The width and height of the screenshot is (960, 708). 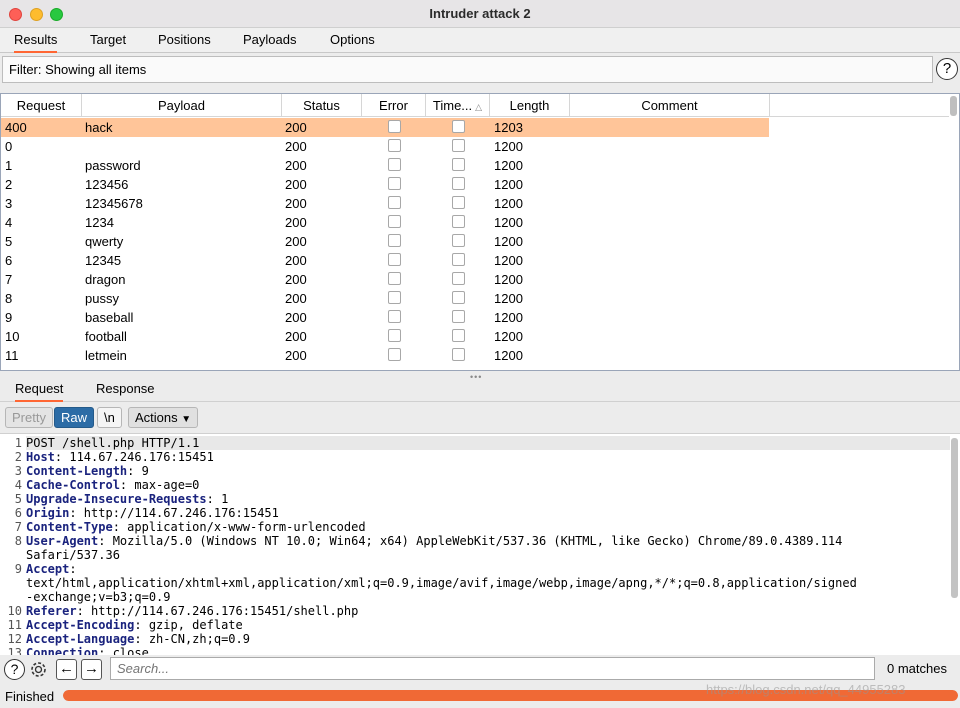 What do you see at coordinates (269, 39) in the screenshot?
I see `tab-payloads: Payloads` at bounding box center [269, 39].